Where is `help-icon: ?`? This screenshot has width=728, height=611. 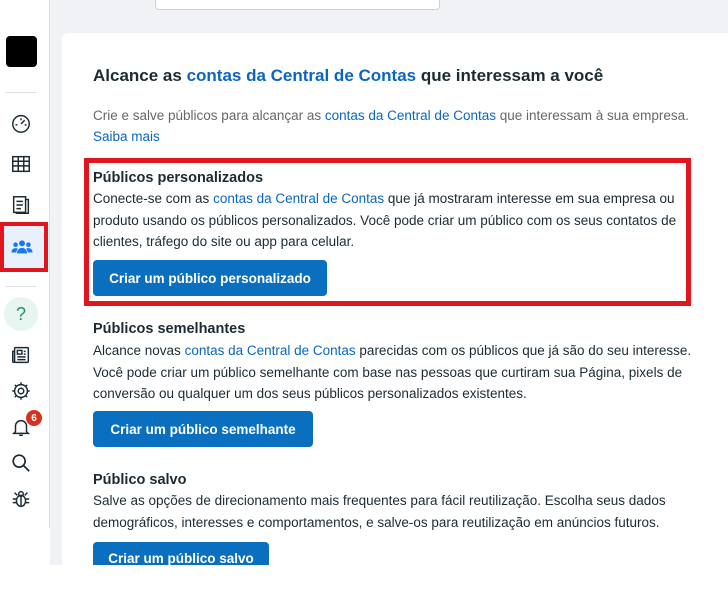
help-icon: ? is located at coordinates (21, 314).